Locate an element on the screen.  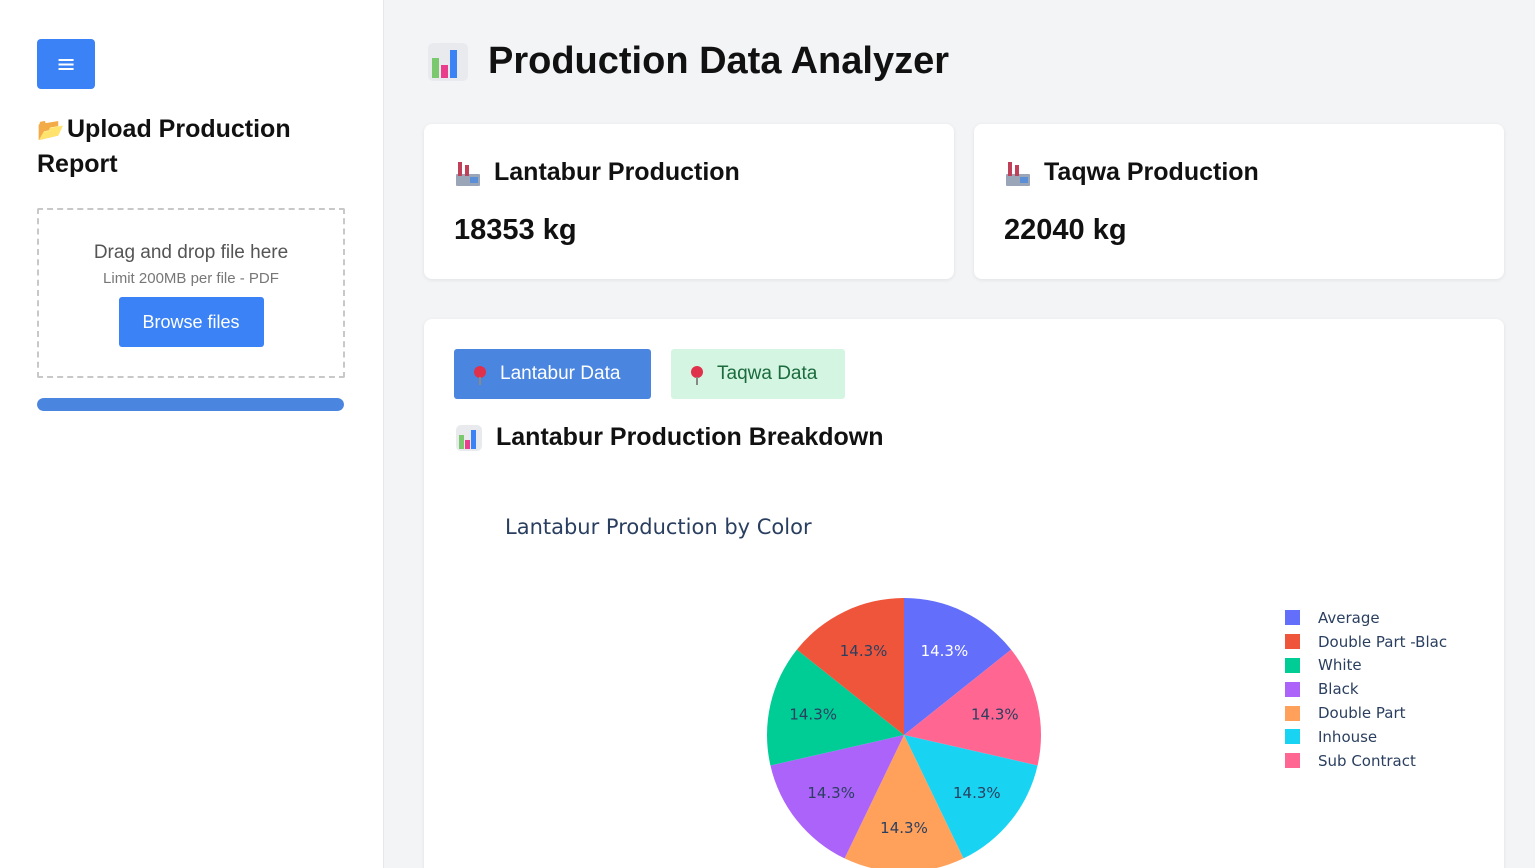
legend-item: Black is located at coordinates (1366, 689).